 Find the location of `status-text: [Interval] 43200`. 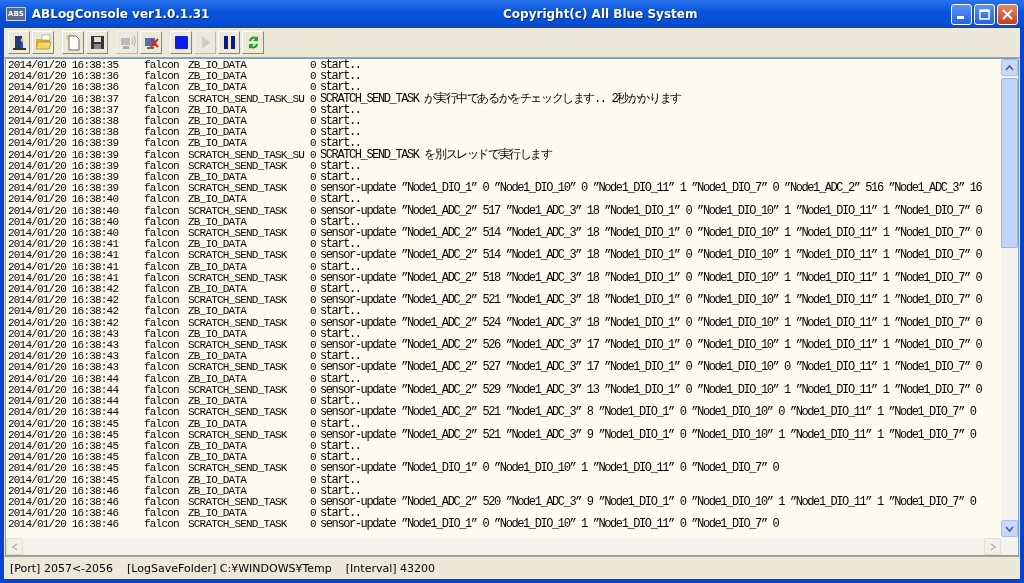

status-text: [Interval] 43200 is located at coordinates (390, 568).